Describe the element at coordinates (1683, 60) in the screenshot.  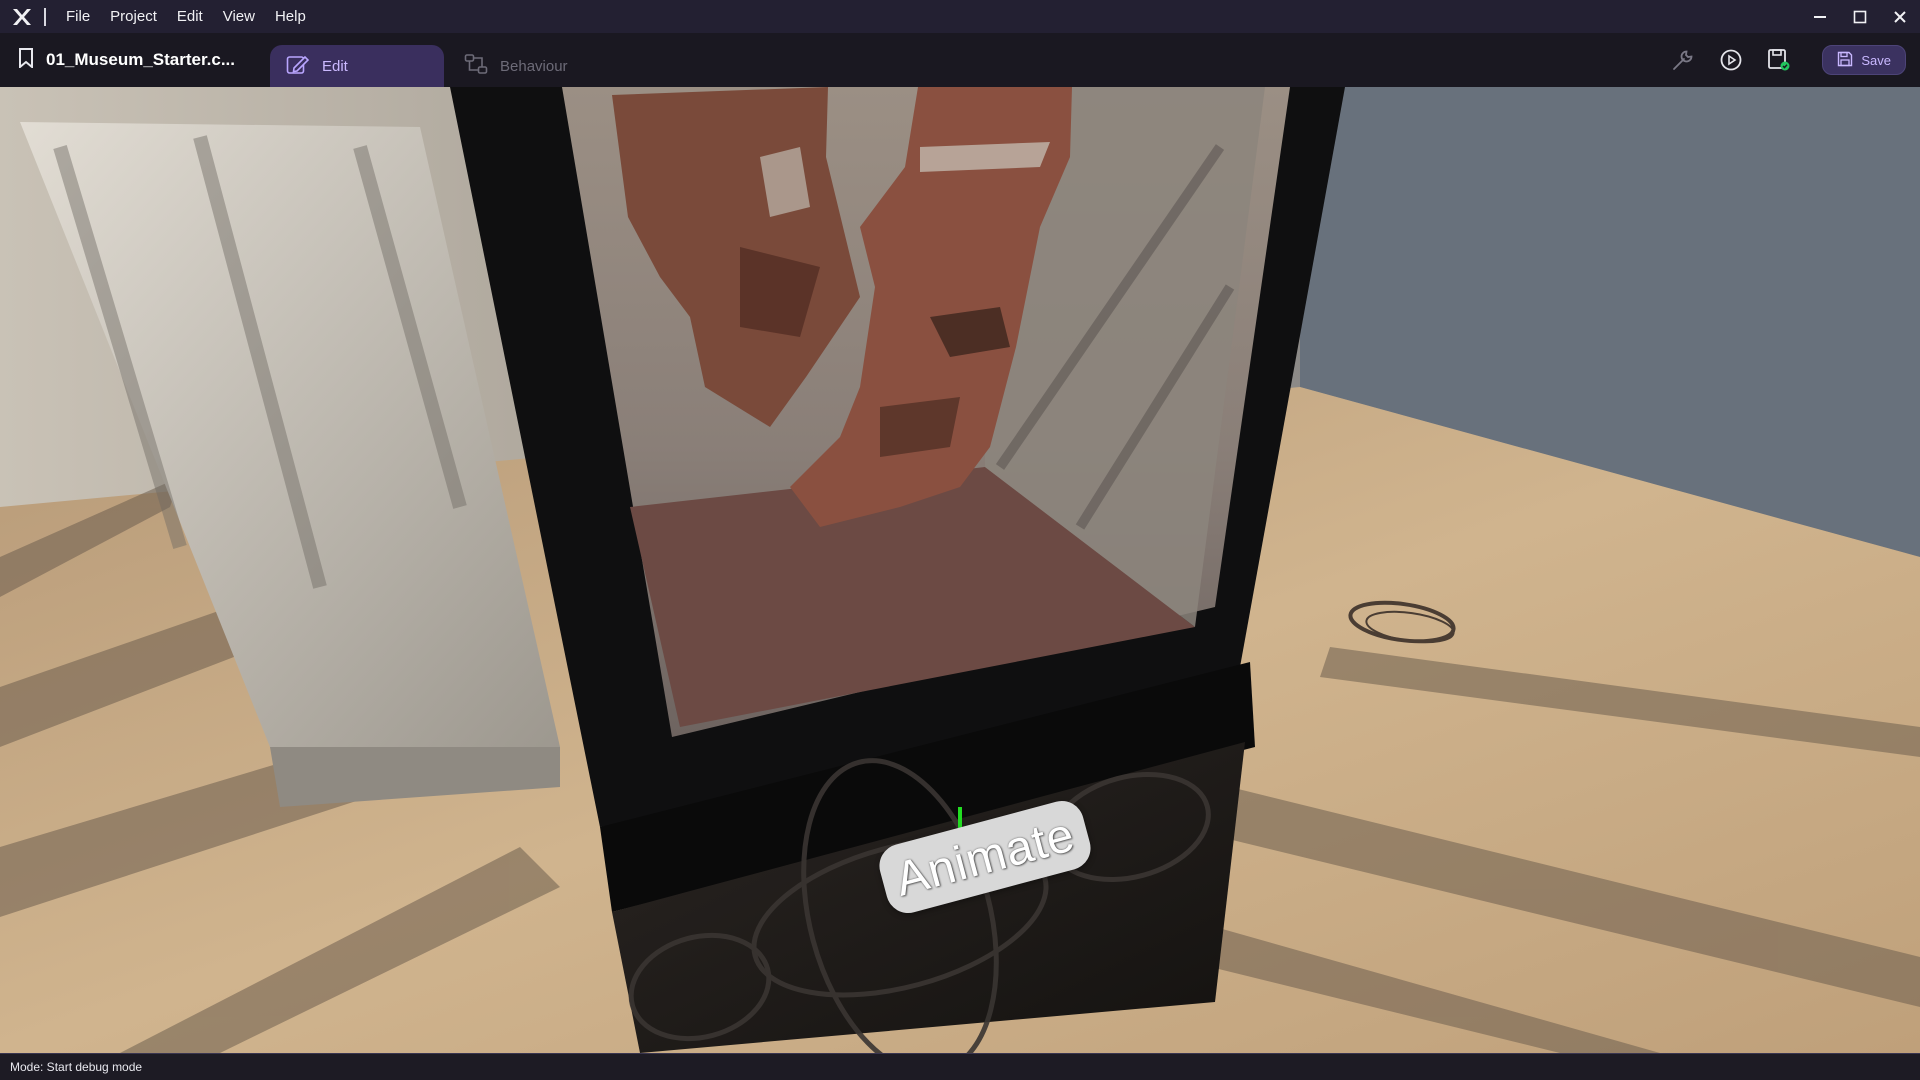
I see `wrench-icon` at that location.